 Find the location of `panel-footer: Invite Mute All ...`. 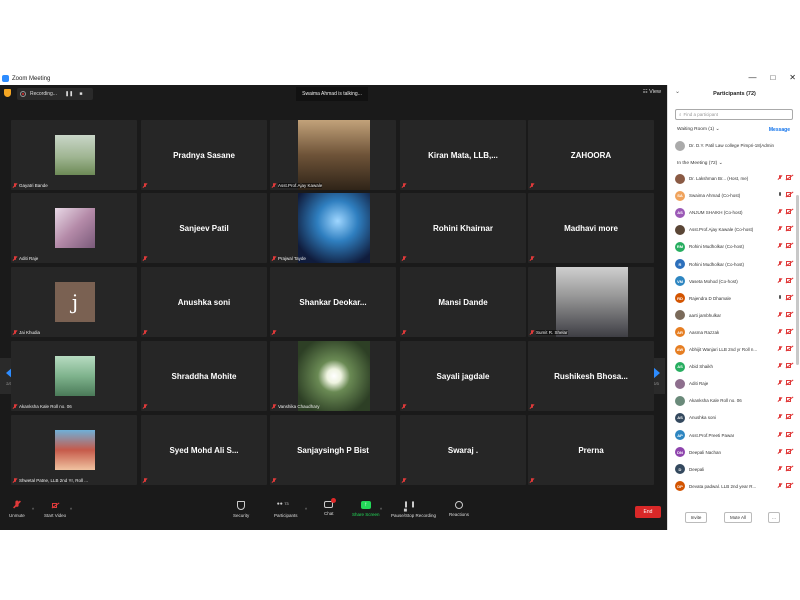

panel-footer: Invite Mute All ... is located at coordinates (734, 518).